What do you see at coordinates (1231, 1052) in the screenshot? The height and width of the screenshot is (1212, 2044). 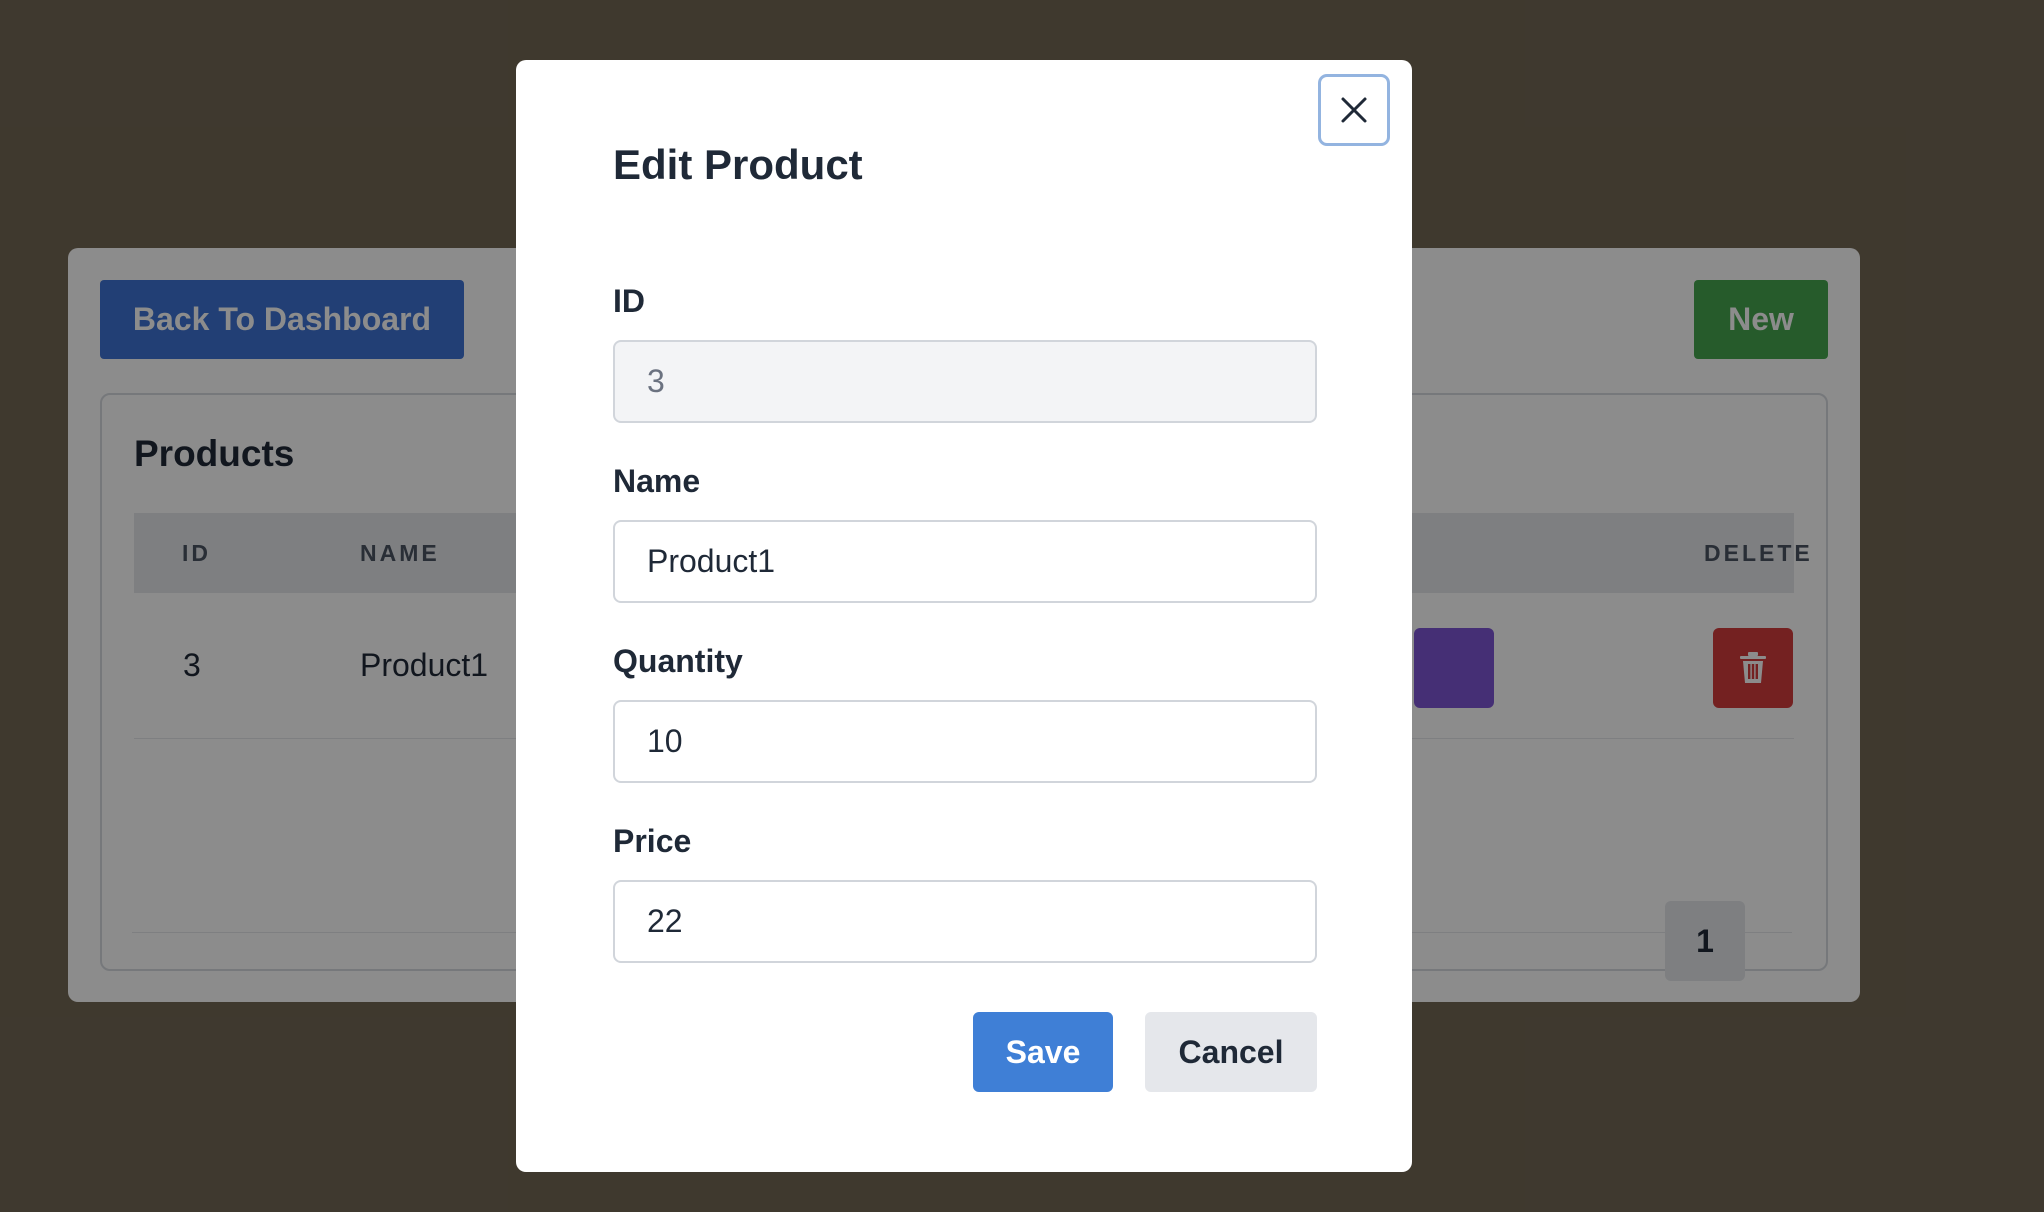 I see `cancel-button: Cancel` at bounding box center [1231, 1052].